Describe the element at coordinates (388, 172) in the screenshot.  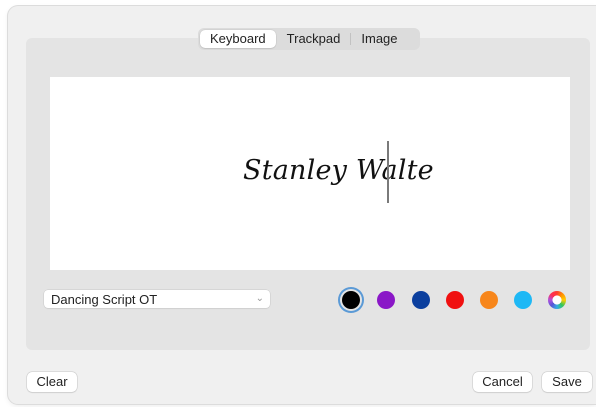
I see `text-caret` at that location.